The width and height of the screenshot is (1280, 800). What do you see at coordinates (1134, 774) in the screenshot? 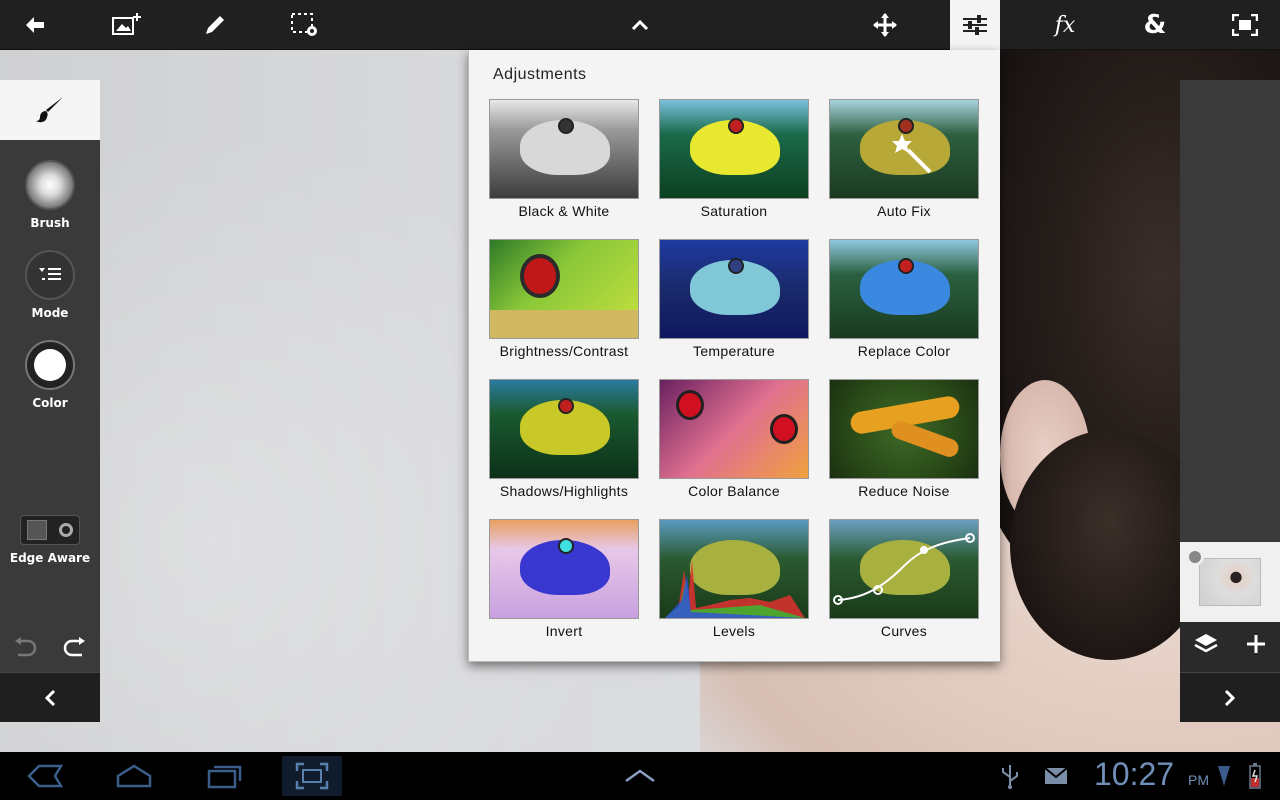
I see `clock-time: 10:27` at bounding box center [1134, 774].